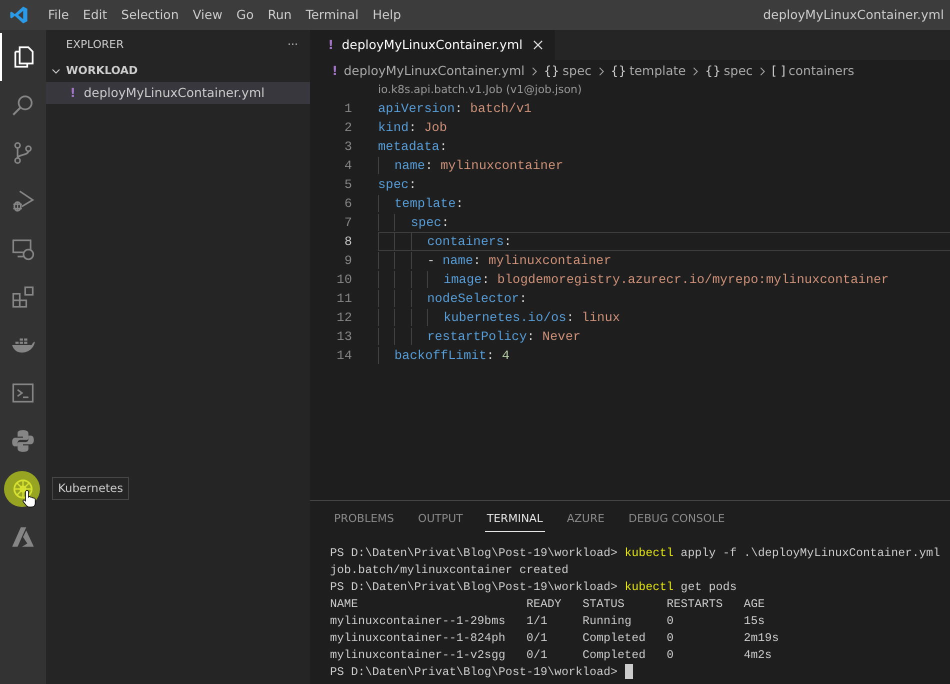  What do you see at coordinates (664, 260) in the screenshot?
I see `code-line: - name: mylinuxcontainer` at bounding box center [664, 260].